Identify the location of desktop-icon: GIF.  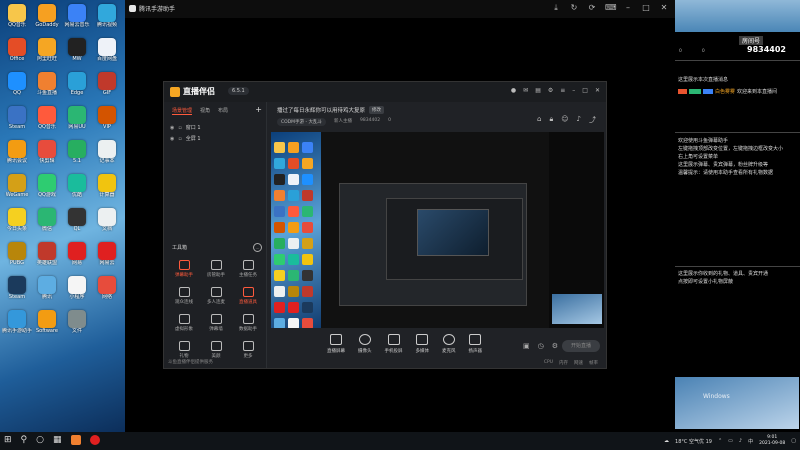
(107, 87).